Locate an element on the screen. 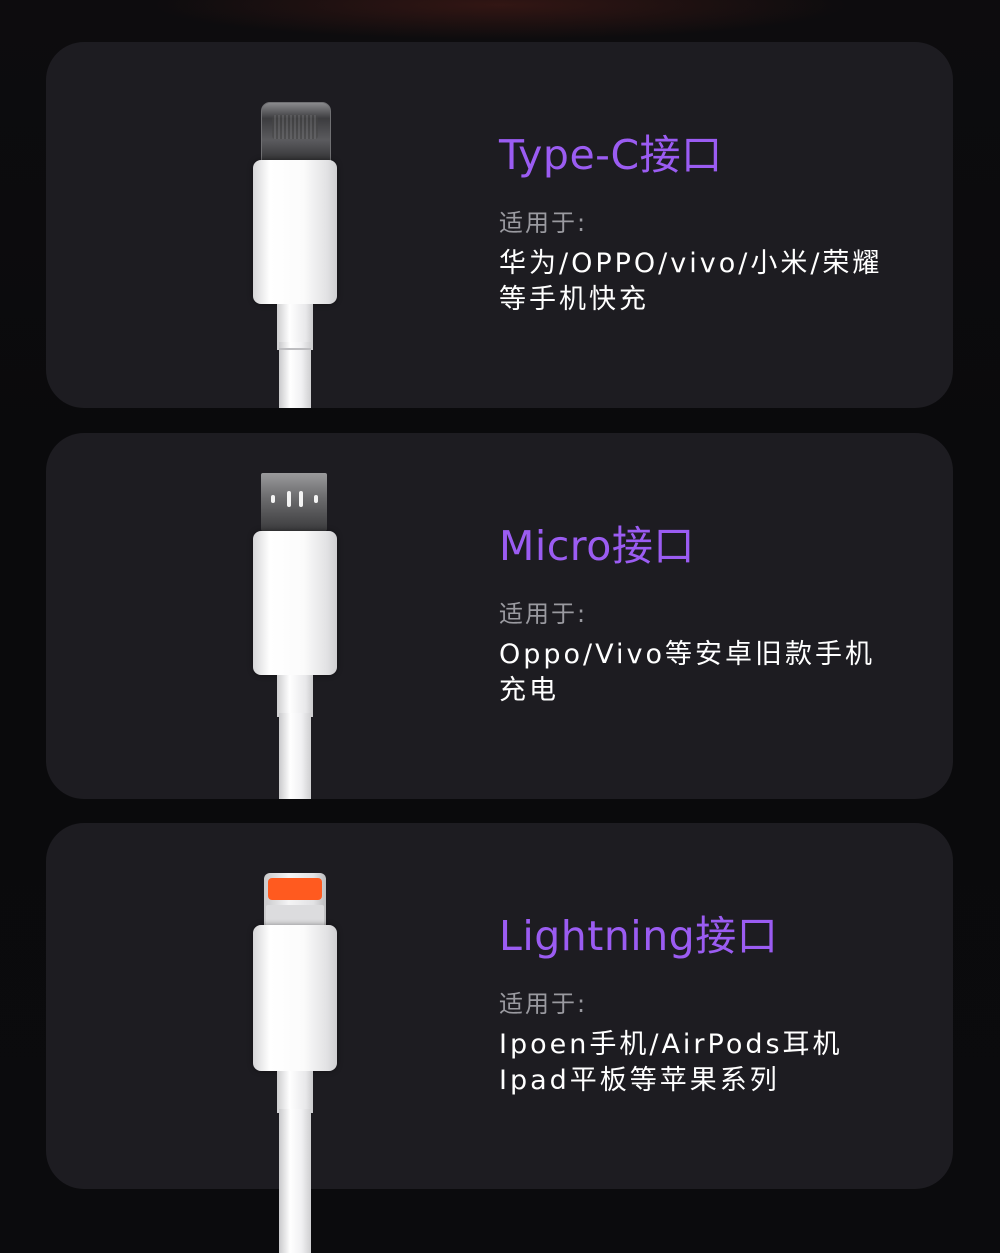  card-title: Lightning接口 is located at coordinates (639, 936).